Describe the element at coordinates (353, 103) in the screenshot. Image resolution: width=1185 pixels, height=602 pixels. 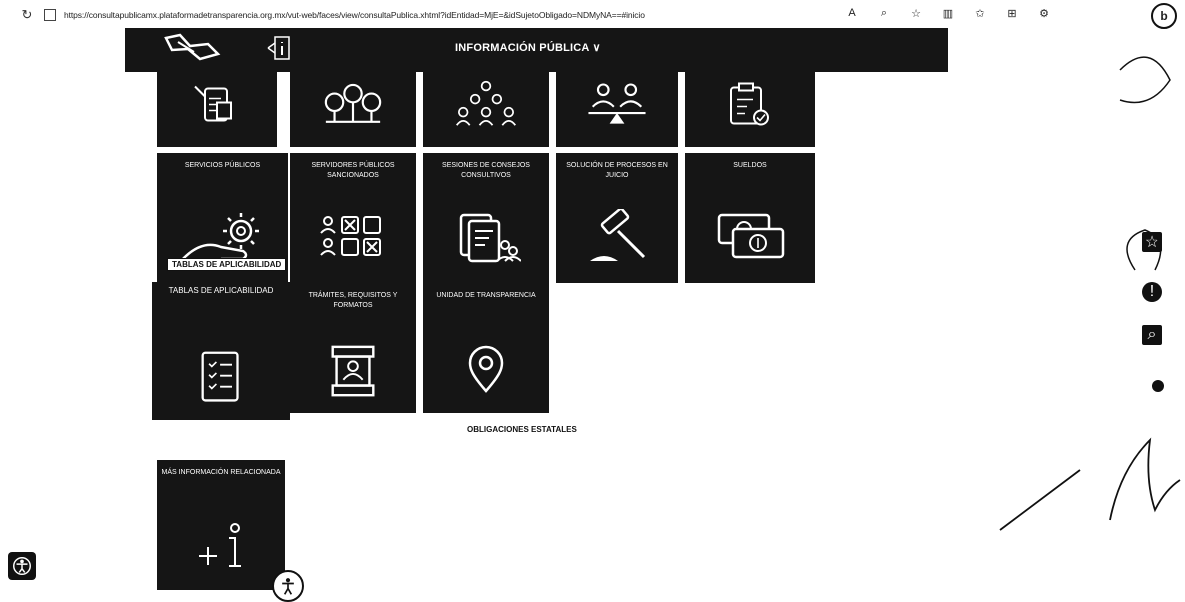
I see `coins-tree-icon` at that location.